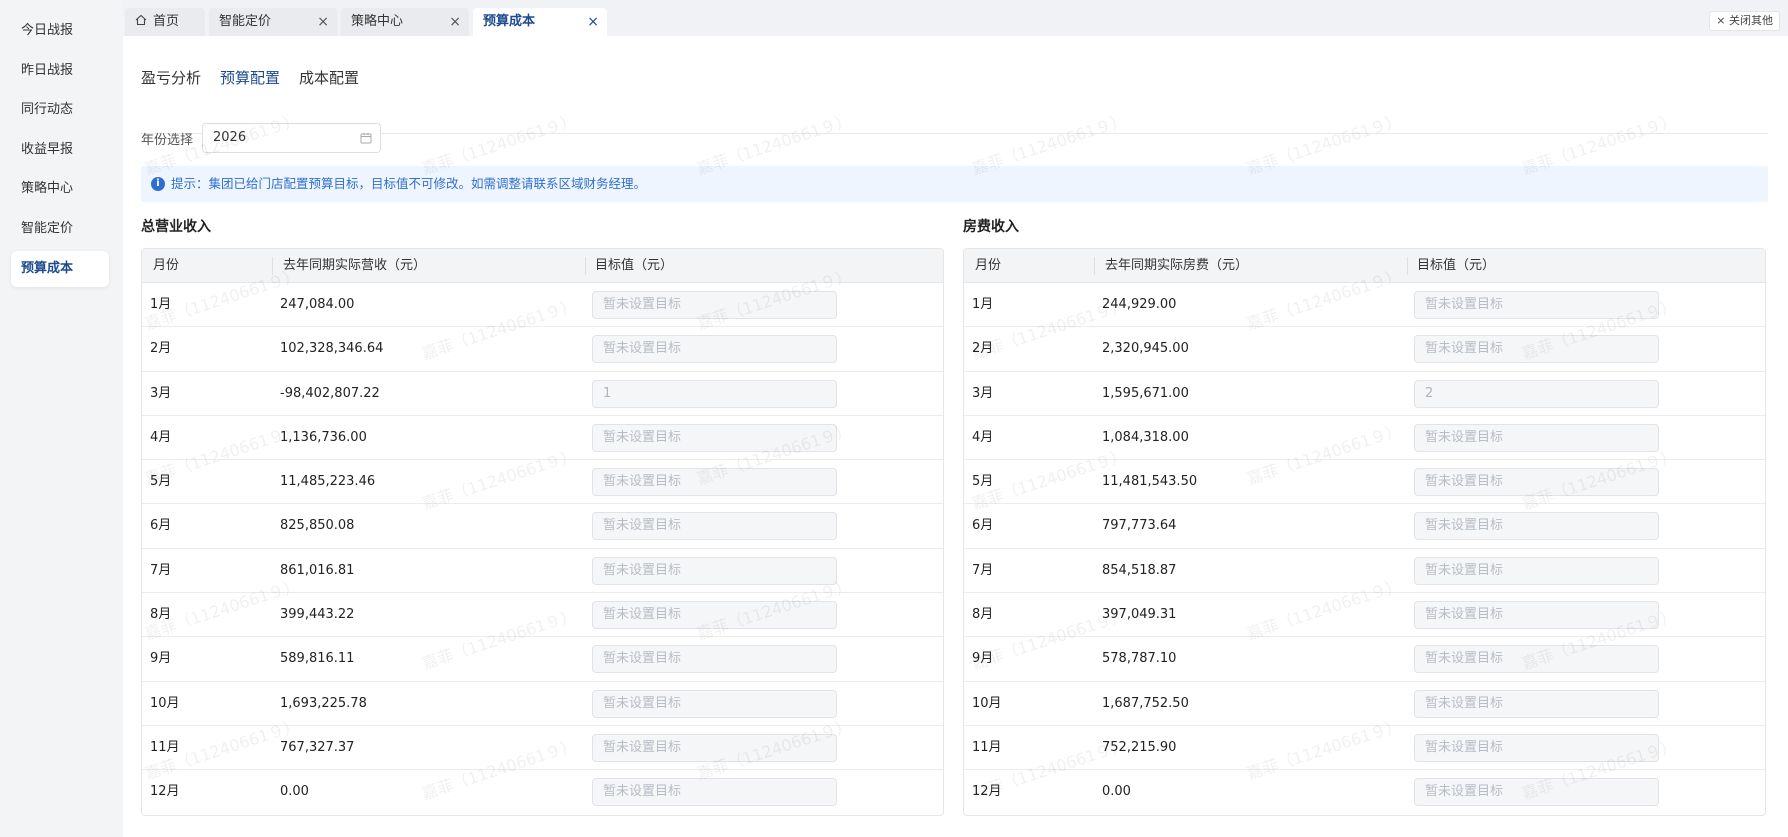  Describe the element at coordinates (330, 393) in the screenshot. I see `last-year-value-cell: -98,402,807.22` at that location.